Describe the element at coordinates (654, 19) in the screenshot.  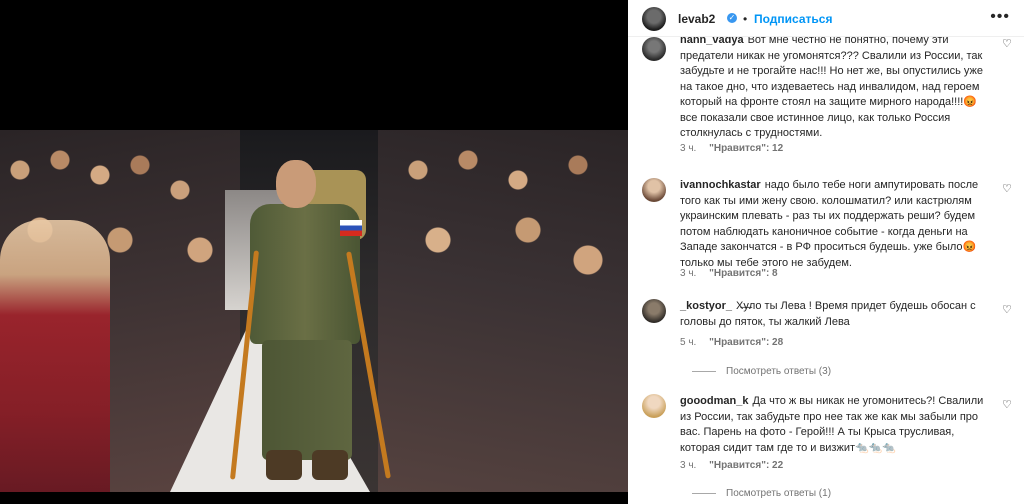
I see `author-avatar` at that location.